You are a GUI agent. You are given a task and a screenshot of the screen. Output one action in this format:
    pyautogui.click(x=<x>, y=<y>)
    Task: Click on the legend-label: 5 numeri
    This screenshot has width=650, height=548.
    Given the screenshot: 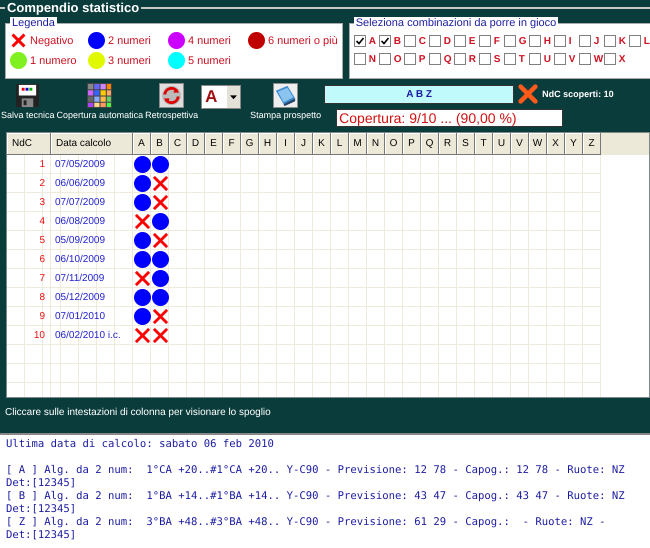 What is the action you would take?
    pyautogui.click(x=209, y=60)
    